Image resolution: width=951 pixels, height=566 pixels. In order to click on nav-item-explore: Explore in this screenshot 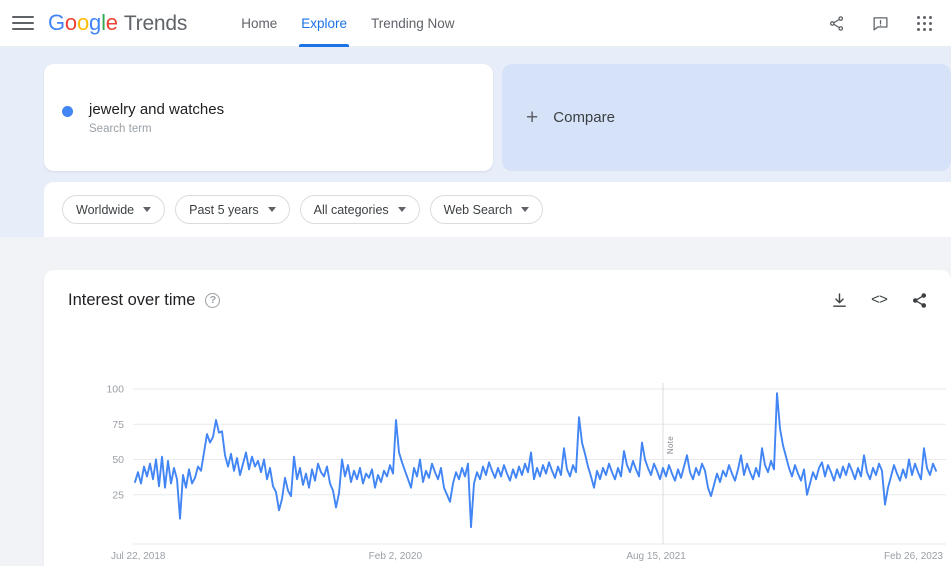, I will do `click(324, 23)`.